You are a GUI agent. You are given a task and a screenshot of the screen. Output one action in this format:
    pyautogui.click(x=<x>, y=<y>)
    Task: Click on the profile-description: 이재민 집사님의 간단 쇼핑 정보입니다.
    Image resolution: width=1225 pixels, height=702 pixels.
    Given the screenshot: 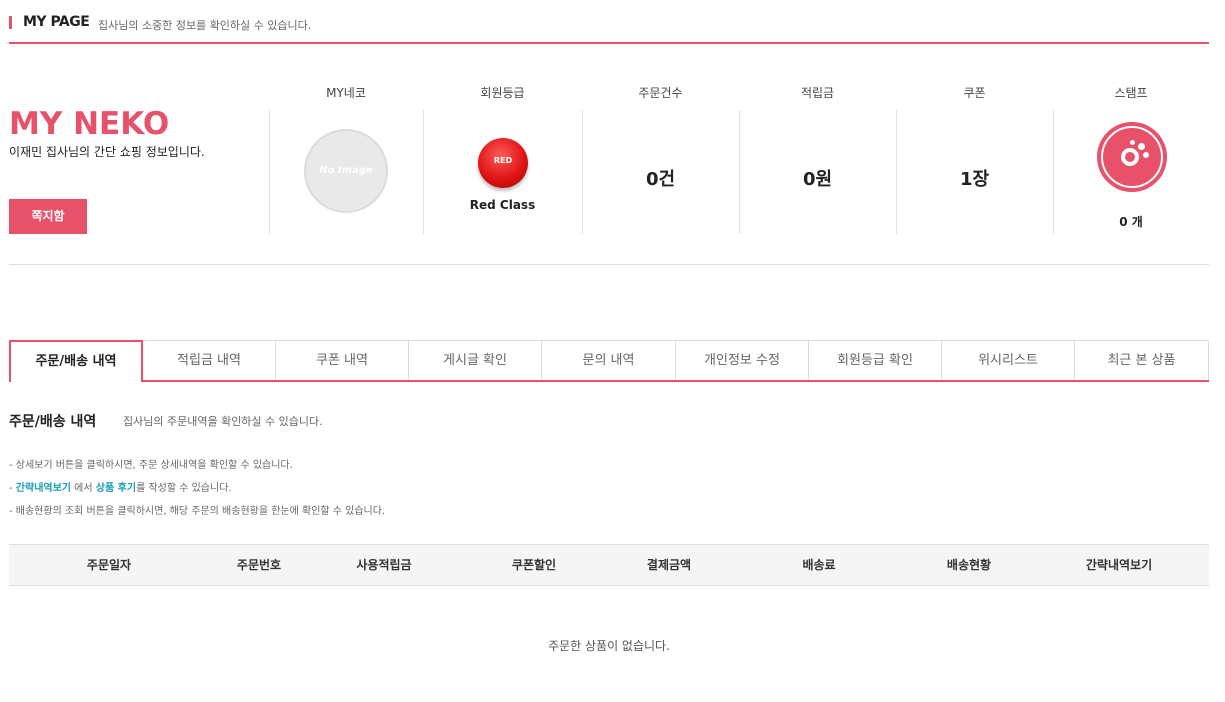 What is the action you would take?
    pyautogui.click(x=107, y=152)
    